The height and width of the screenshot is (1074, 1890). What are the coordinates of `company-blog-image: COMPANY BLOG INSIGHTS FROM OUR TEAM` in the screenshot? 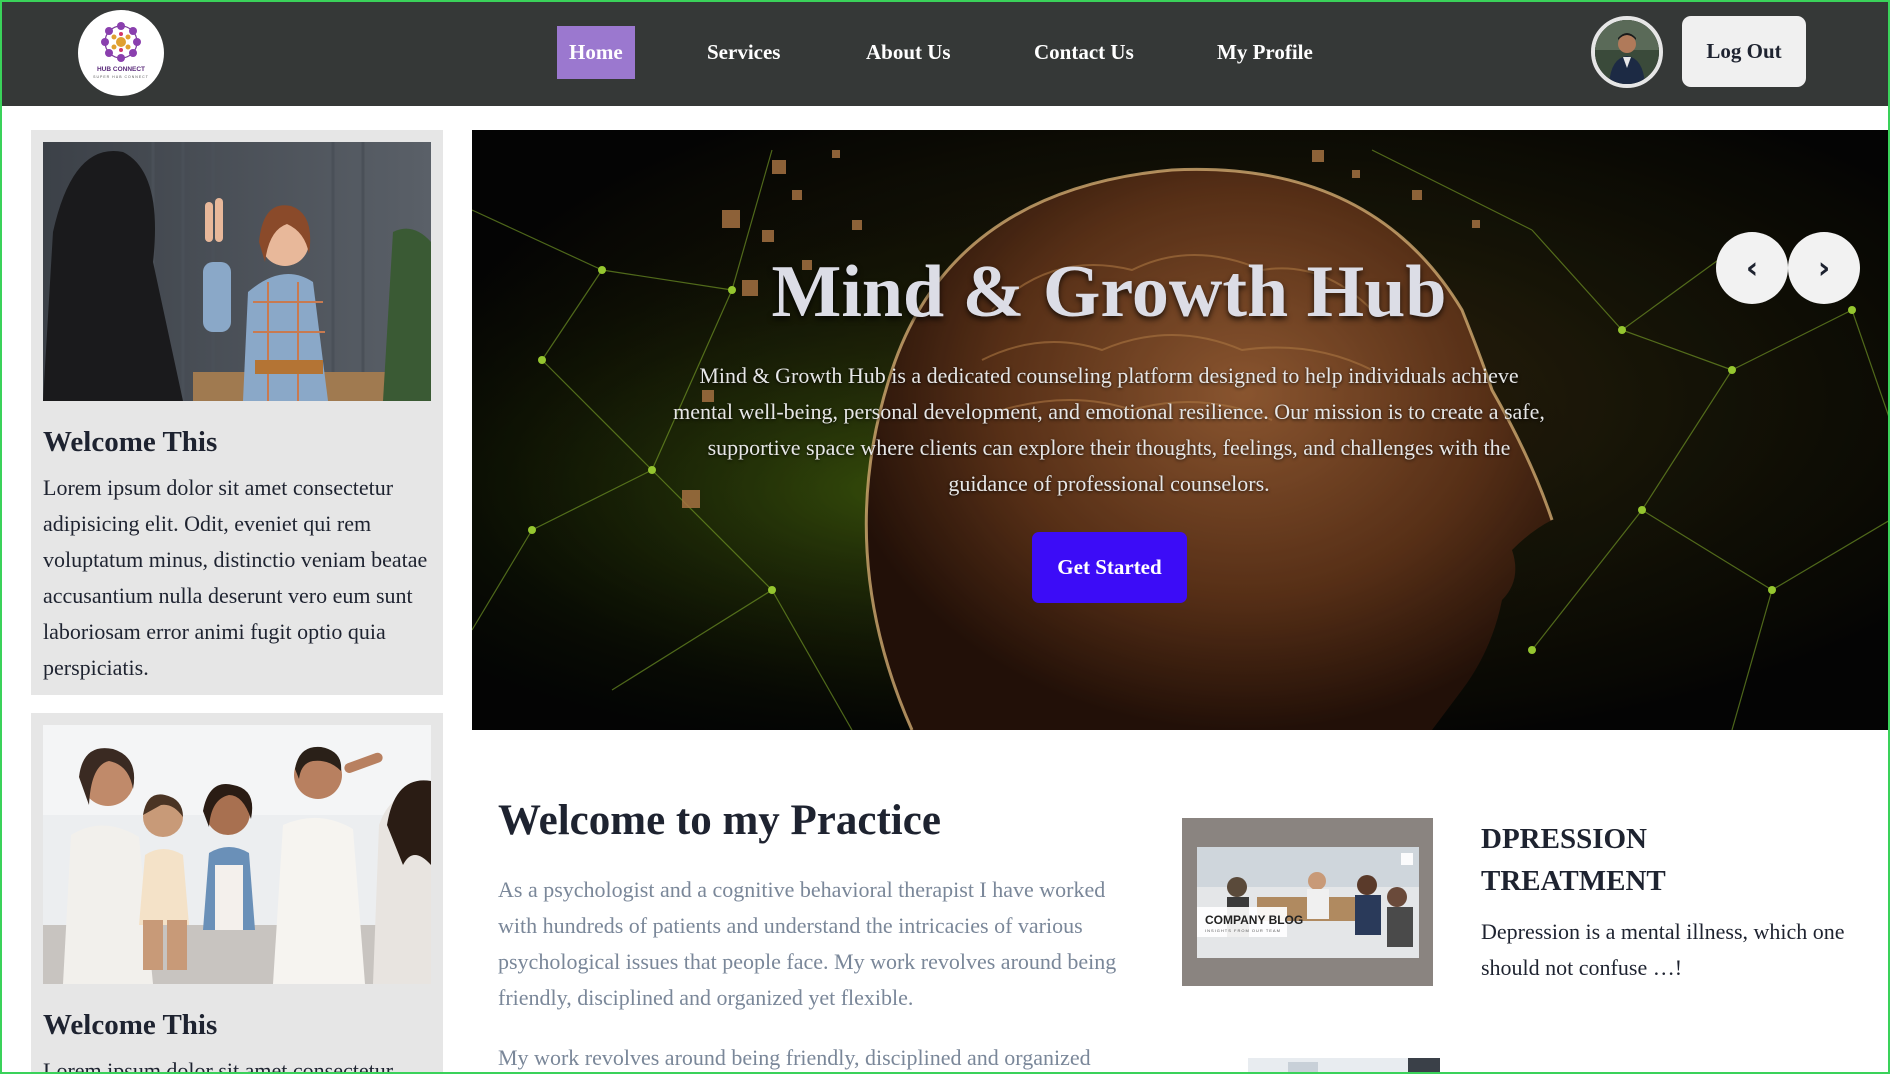 It's located at (1308, 902).